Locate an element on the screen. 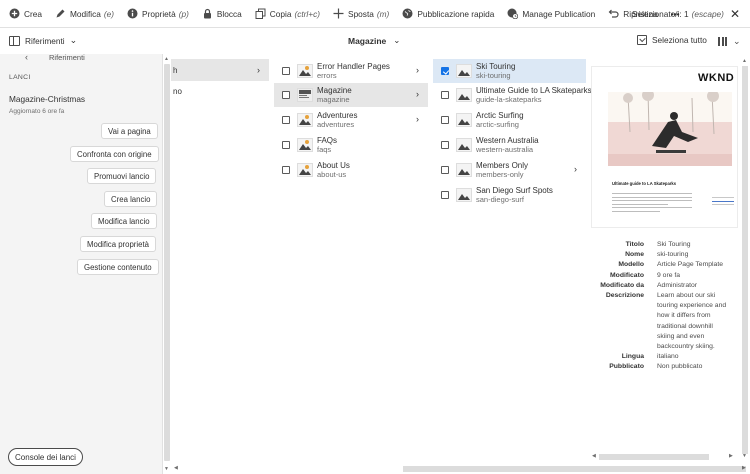 The width and height of the screenshot is (750, 474). property-row: Modificato da Administrator is located at coordinates (665, 286).